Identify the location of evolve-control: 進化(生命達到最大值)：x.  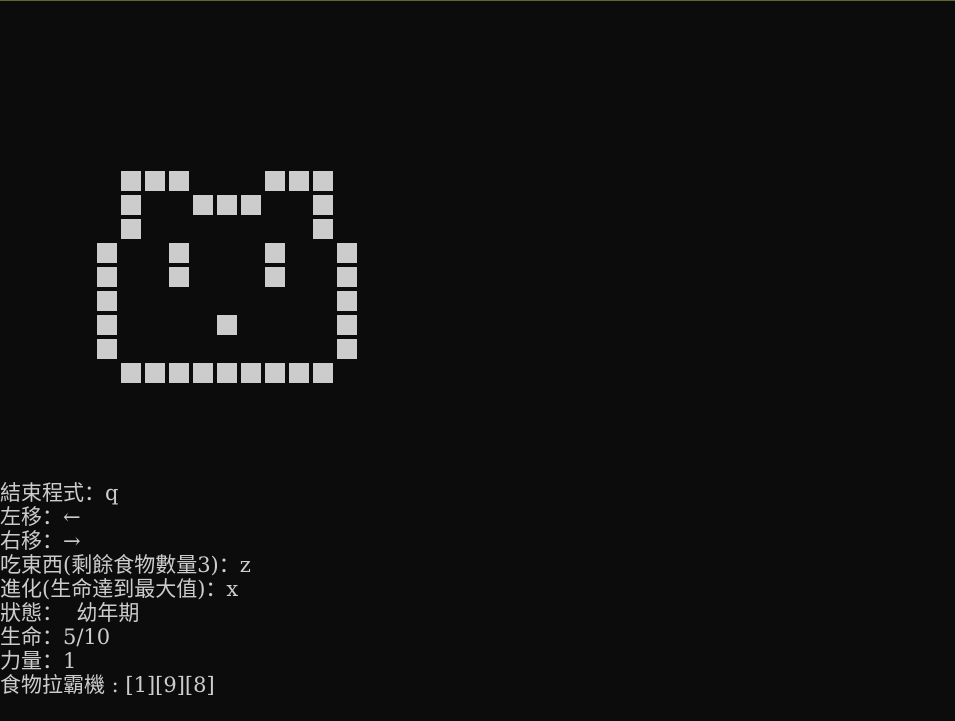
(125, 589).